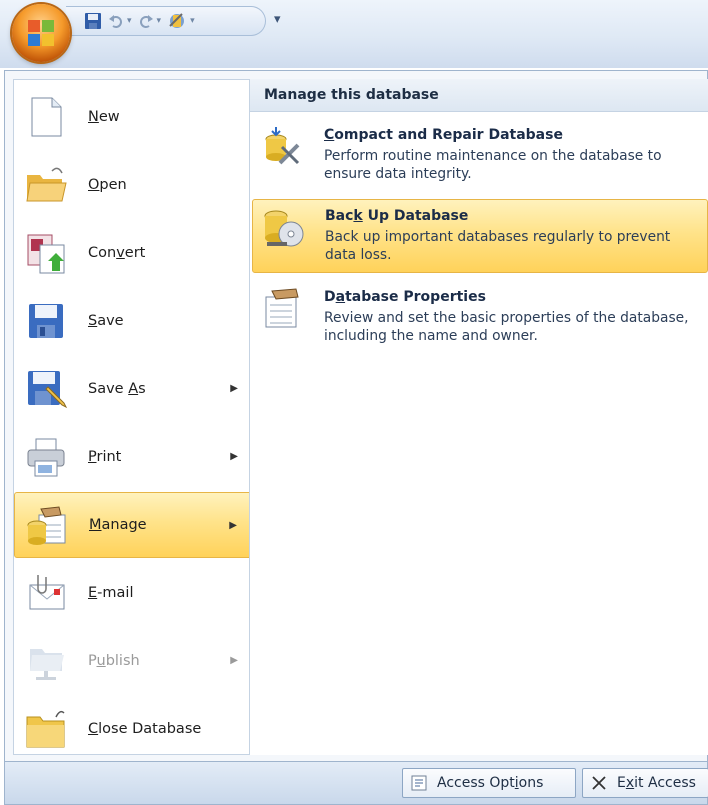  I want to click on menu-bottom-bar: Access Options Exit Access, so click(356, 783).